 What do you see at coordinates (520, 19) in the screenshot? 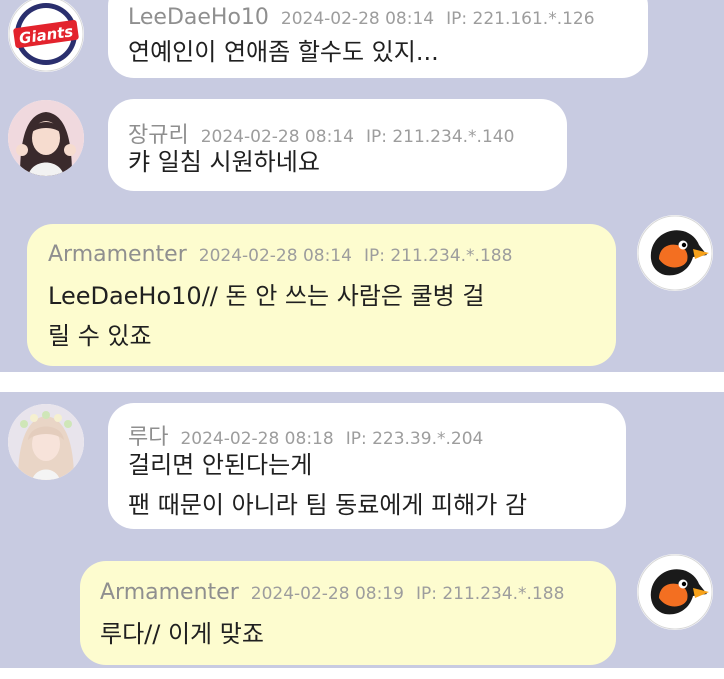
I see `ip-address: IP: 221.161.*.126` at bounding box center [520, 19].